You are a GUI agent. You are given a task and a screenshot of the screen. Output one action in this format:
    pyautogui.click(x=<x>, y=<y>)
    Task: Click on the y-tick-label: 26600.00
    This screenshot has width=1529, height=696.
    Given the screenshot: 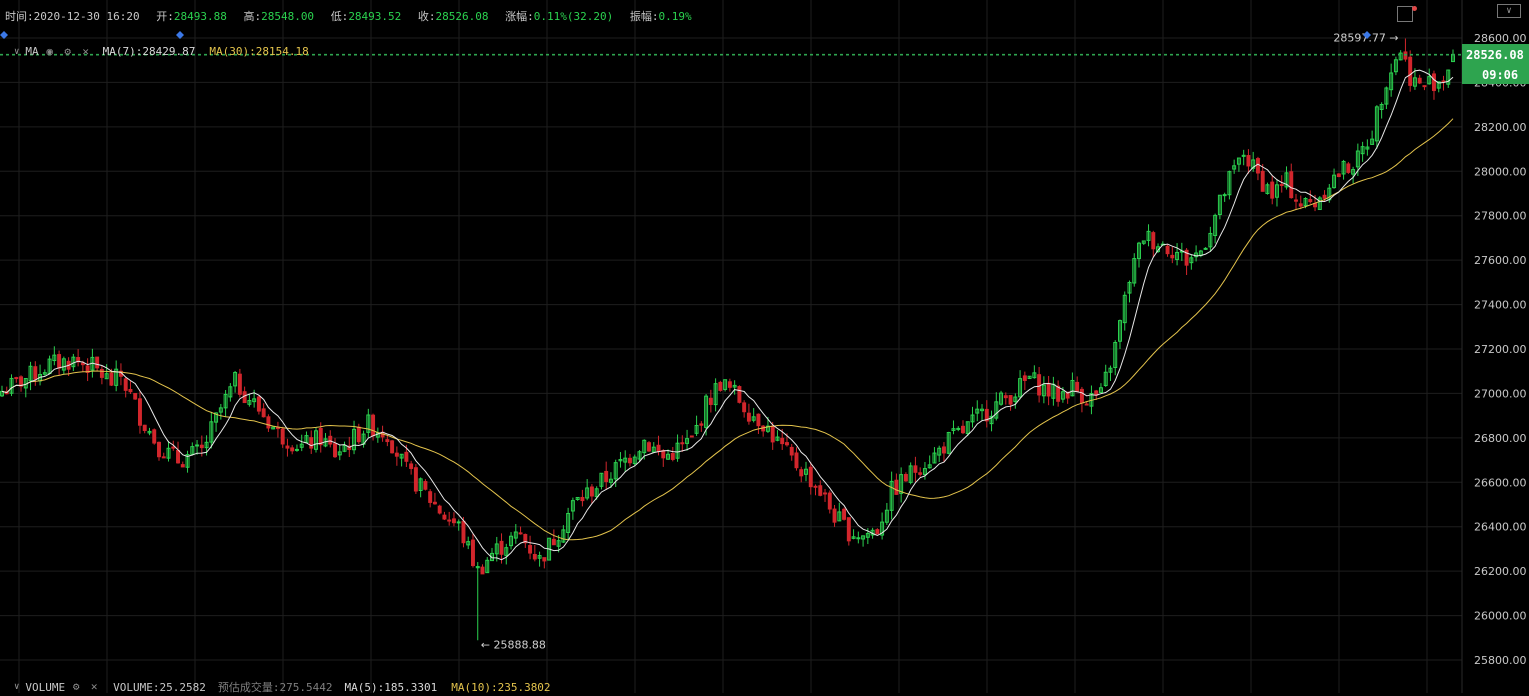 What is the action you would take?
    pyautogui.click(x=1500, y=482)
    